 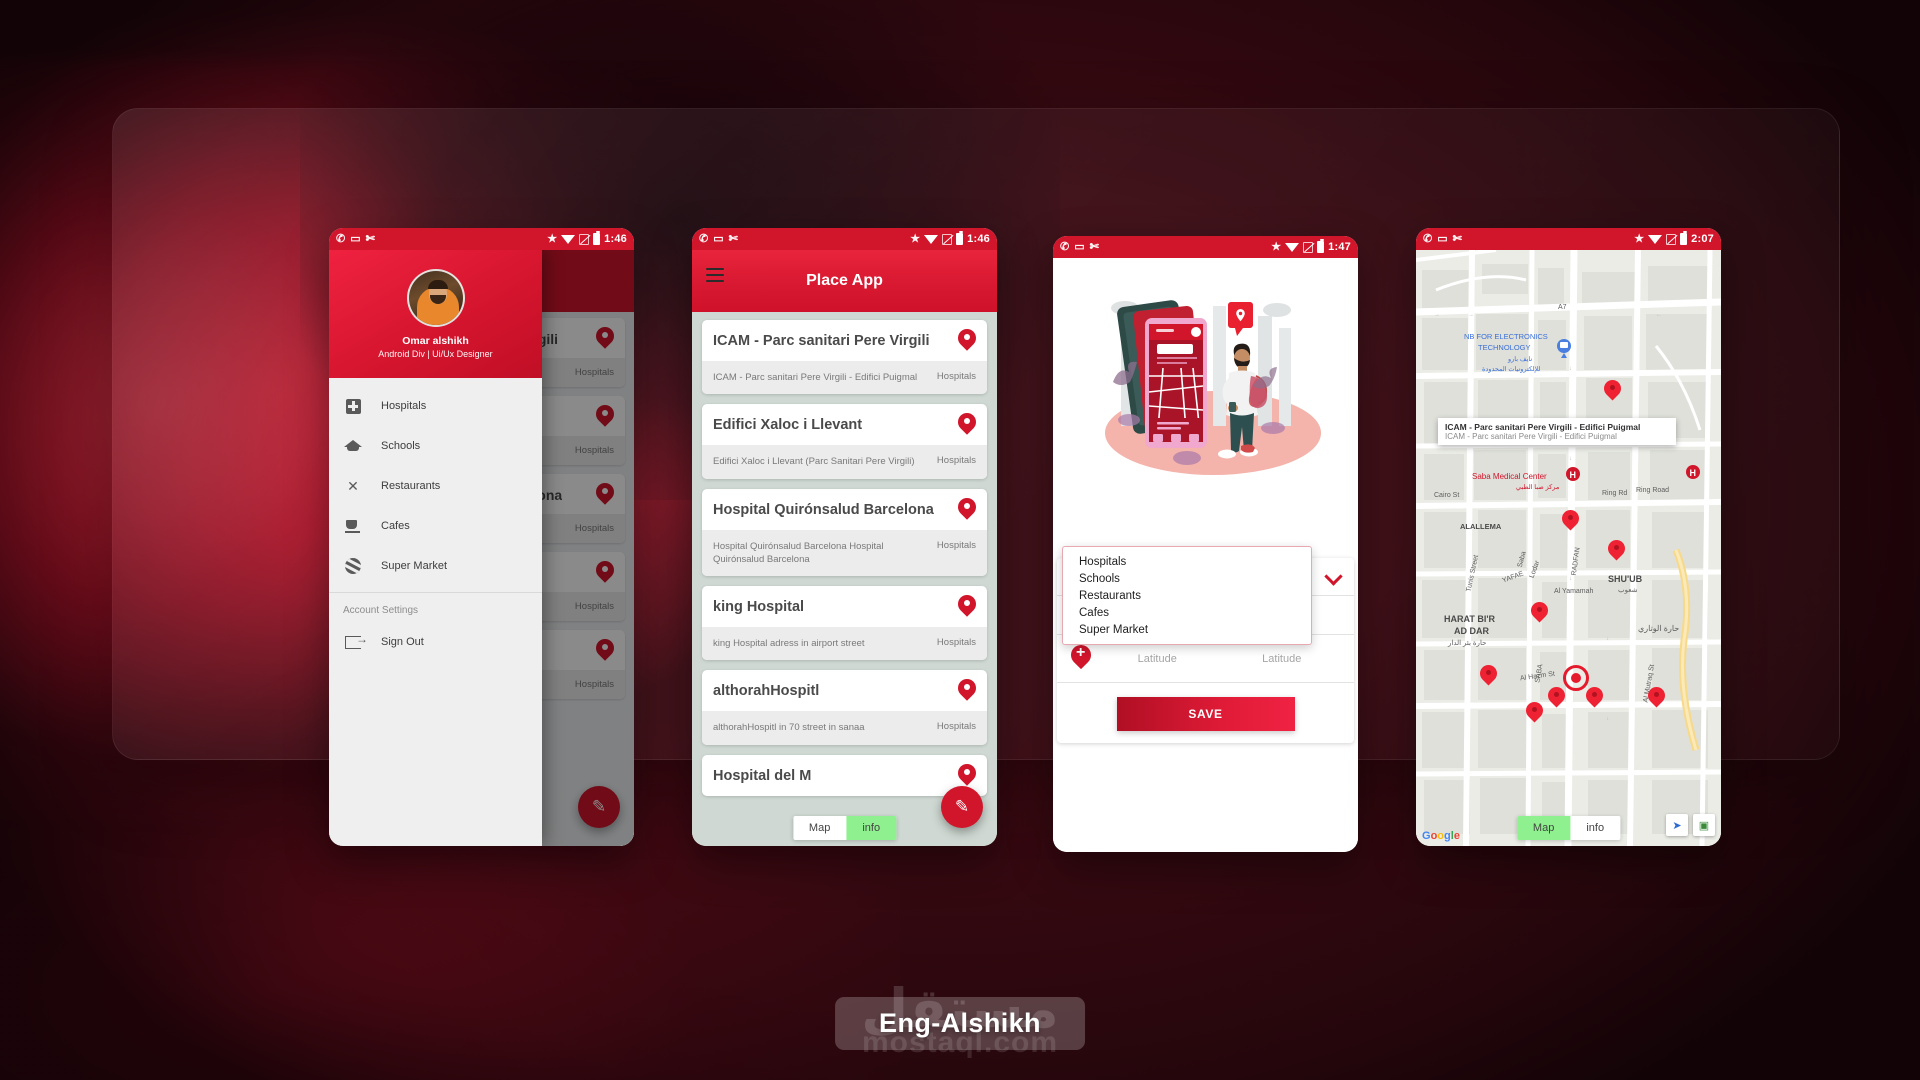 I want to click on app-bar: Place App, so click(x=844, y=281).